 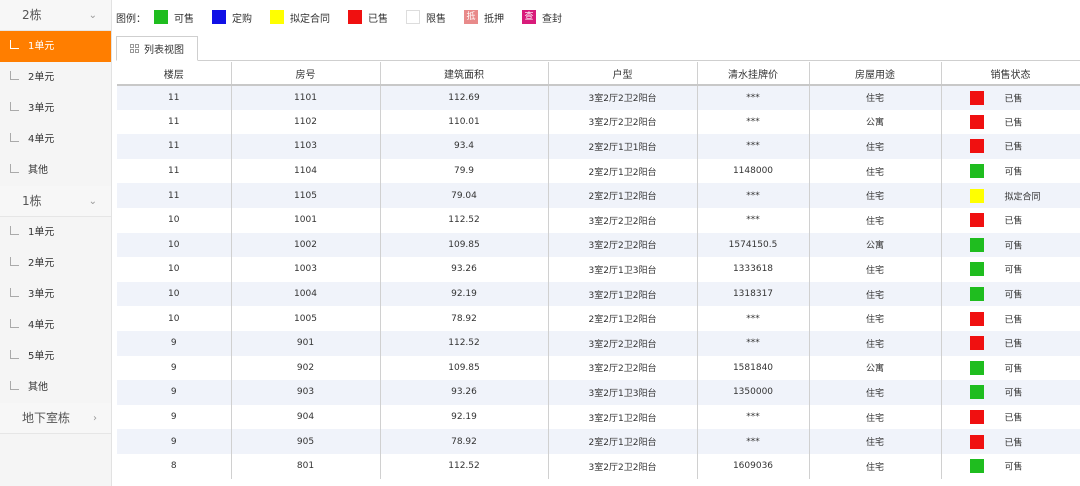 I want to click on usage-cell: 公寓, so click(x=875, y=245).